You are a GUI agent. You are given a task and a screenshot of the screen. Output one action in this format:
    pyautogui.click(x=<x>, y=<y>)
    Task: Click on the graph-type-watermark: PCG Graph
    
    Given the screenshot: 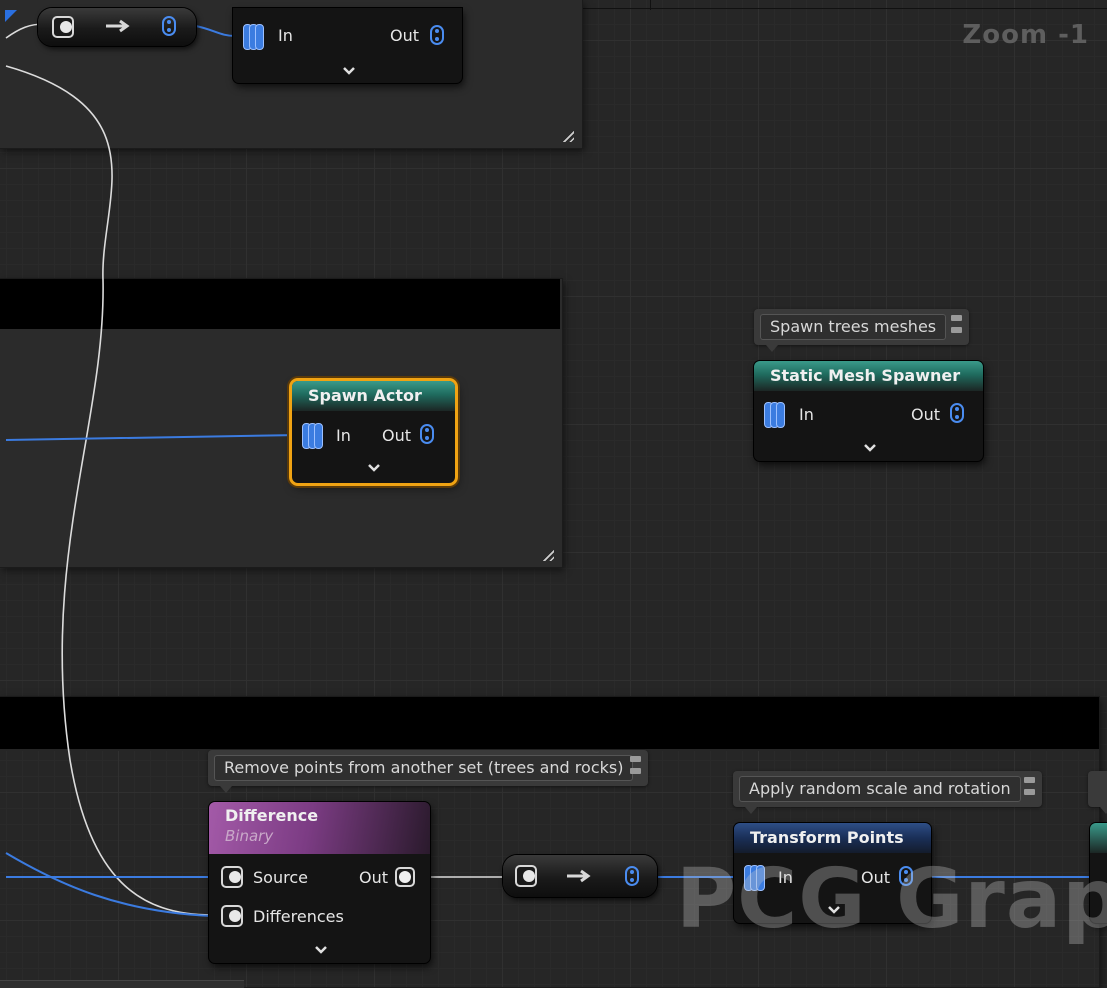 What is the action you would take?
    pyautogui.click(x=891, y=899)
    